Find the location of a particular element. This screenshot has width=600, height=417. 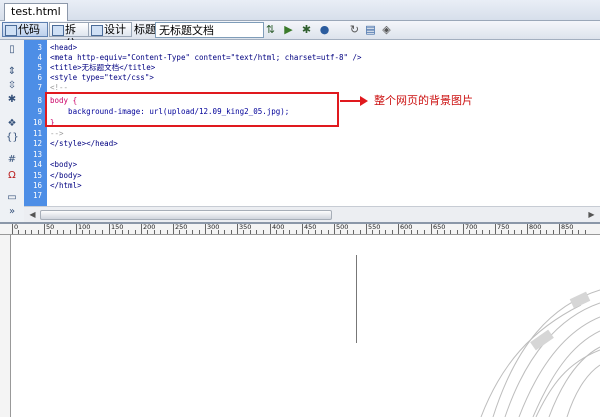

line-number: 16 is located at coordinates (37, 185).